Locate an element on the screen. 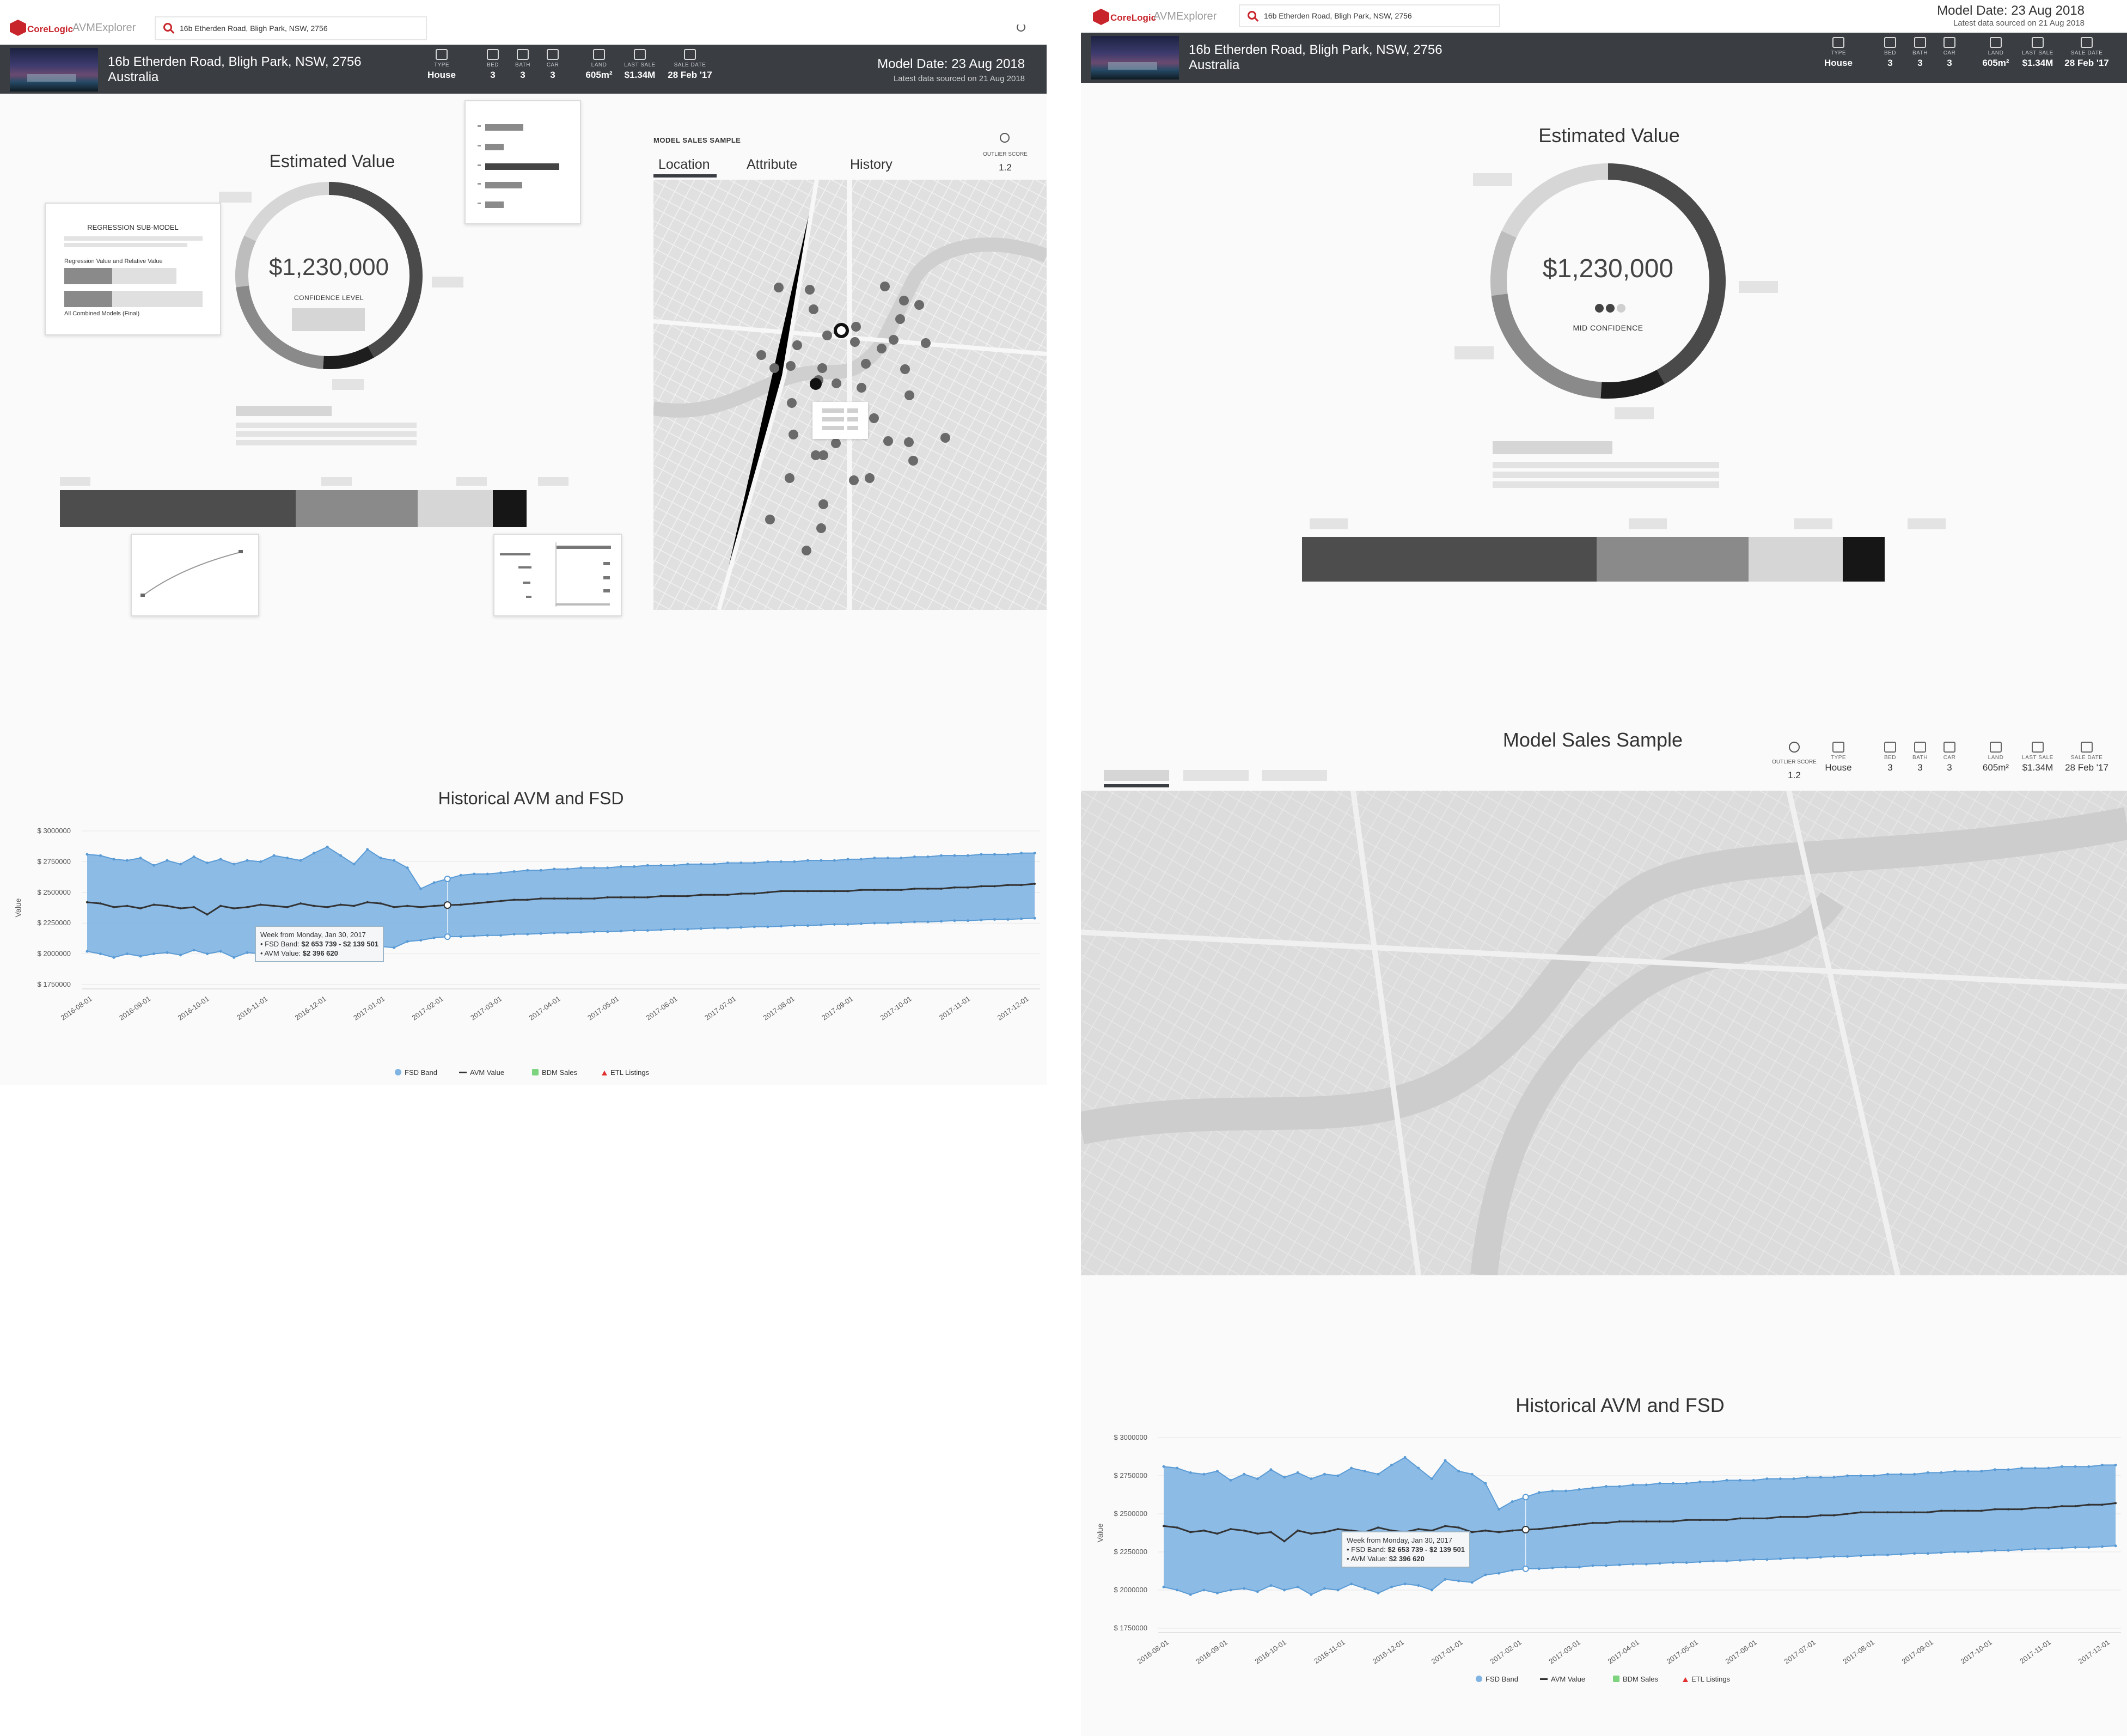 Image resolution: width=2127 pixels, height=1736 pixels. tab-location is located at coordinates (1136, 776).